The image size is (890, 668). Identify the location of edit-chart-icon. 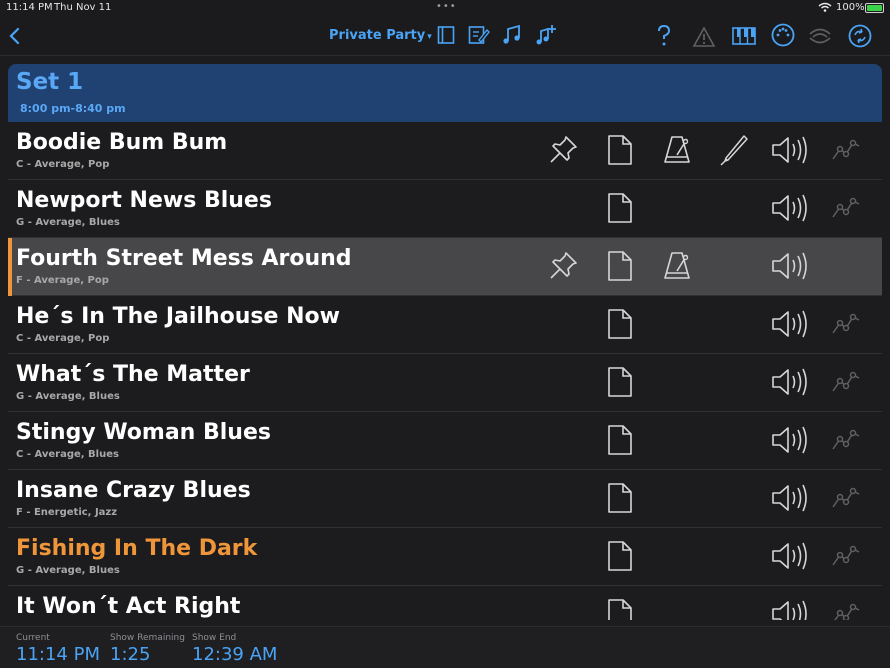
(479, 35).